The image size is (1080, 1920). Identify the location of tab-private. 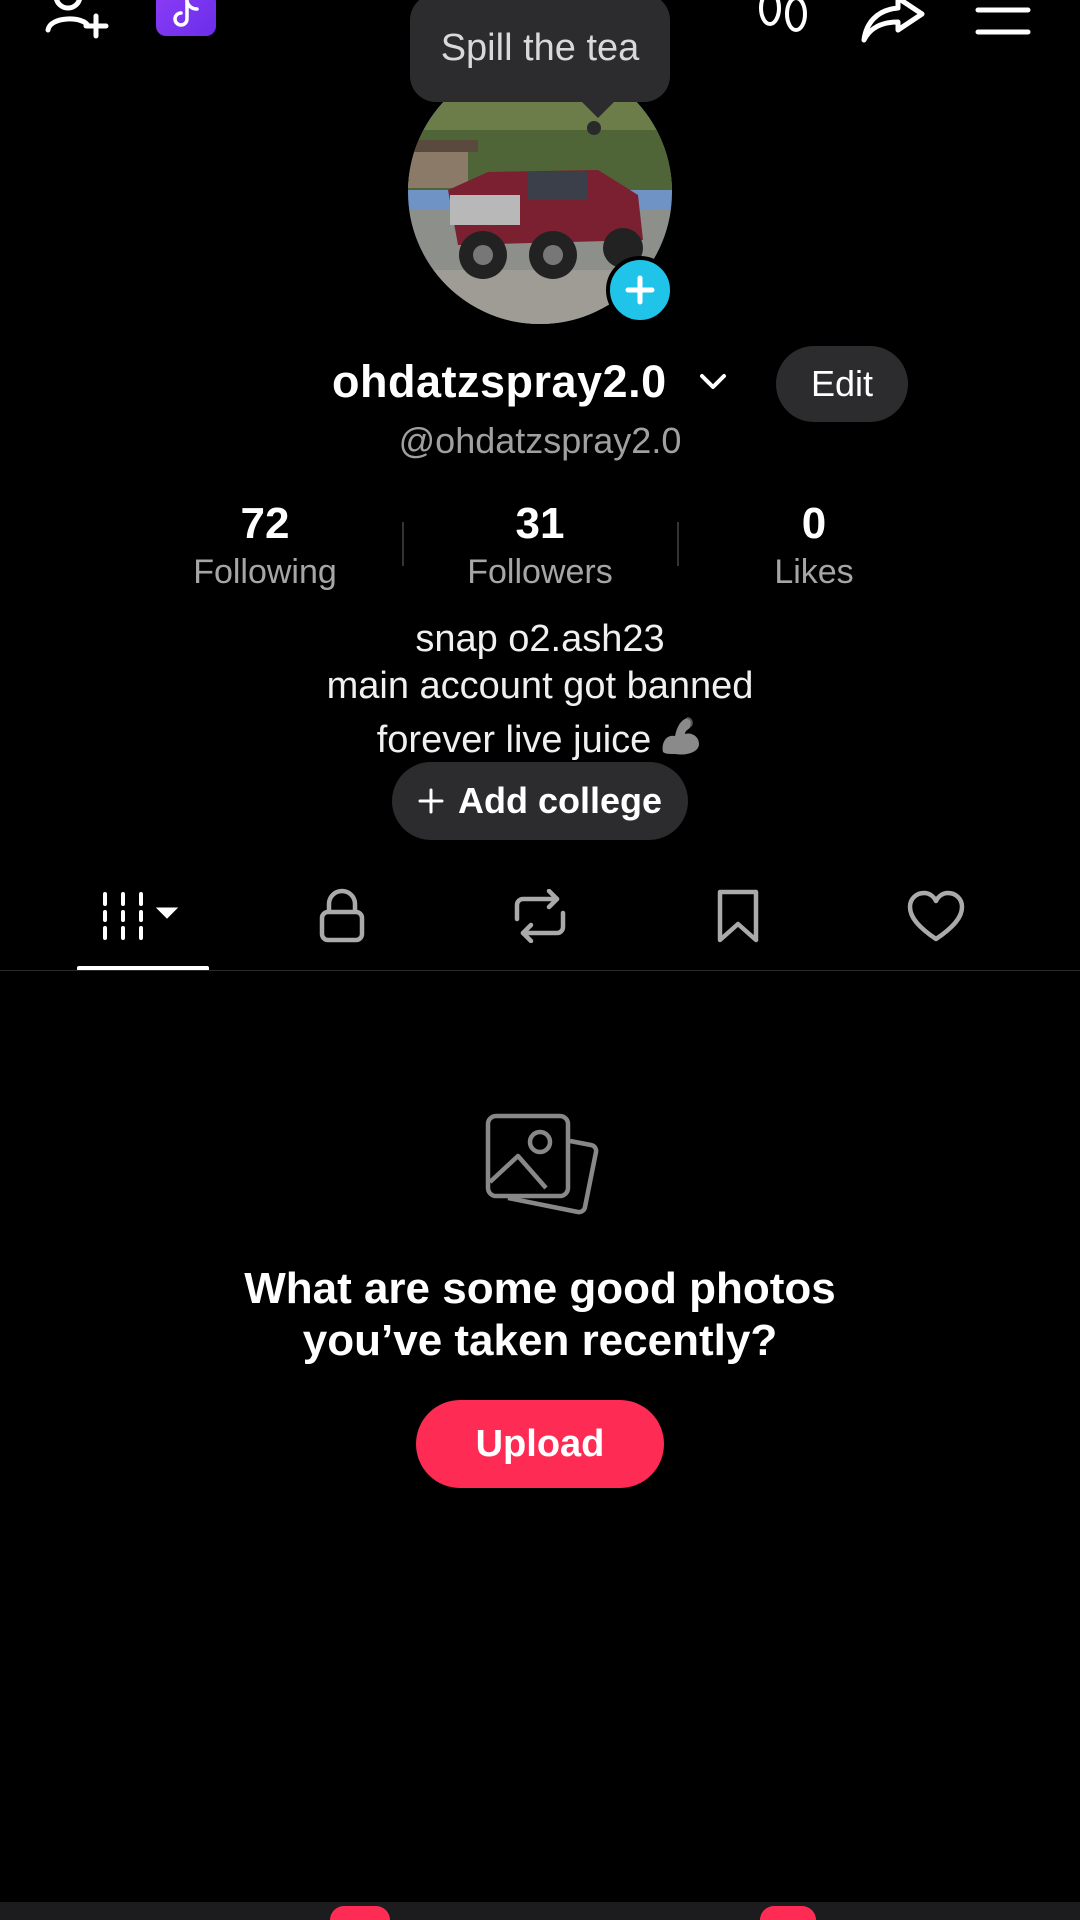
(342, 916).